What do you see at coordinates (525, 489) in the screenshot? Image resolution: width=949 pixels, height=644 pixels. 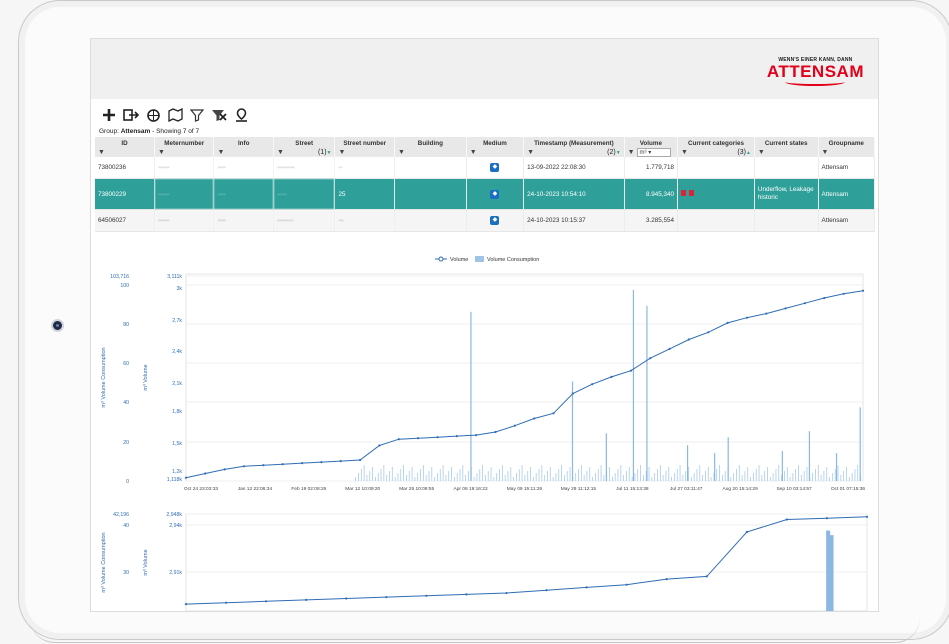 I see `x-tick-label: May 09 15:11:26` at bounding box center [525, 489].